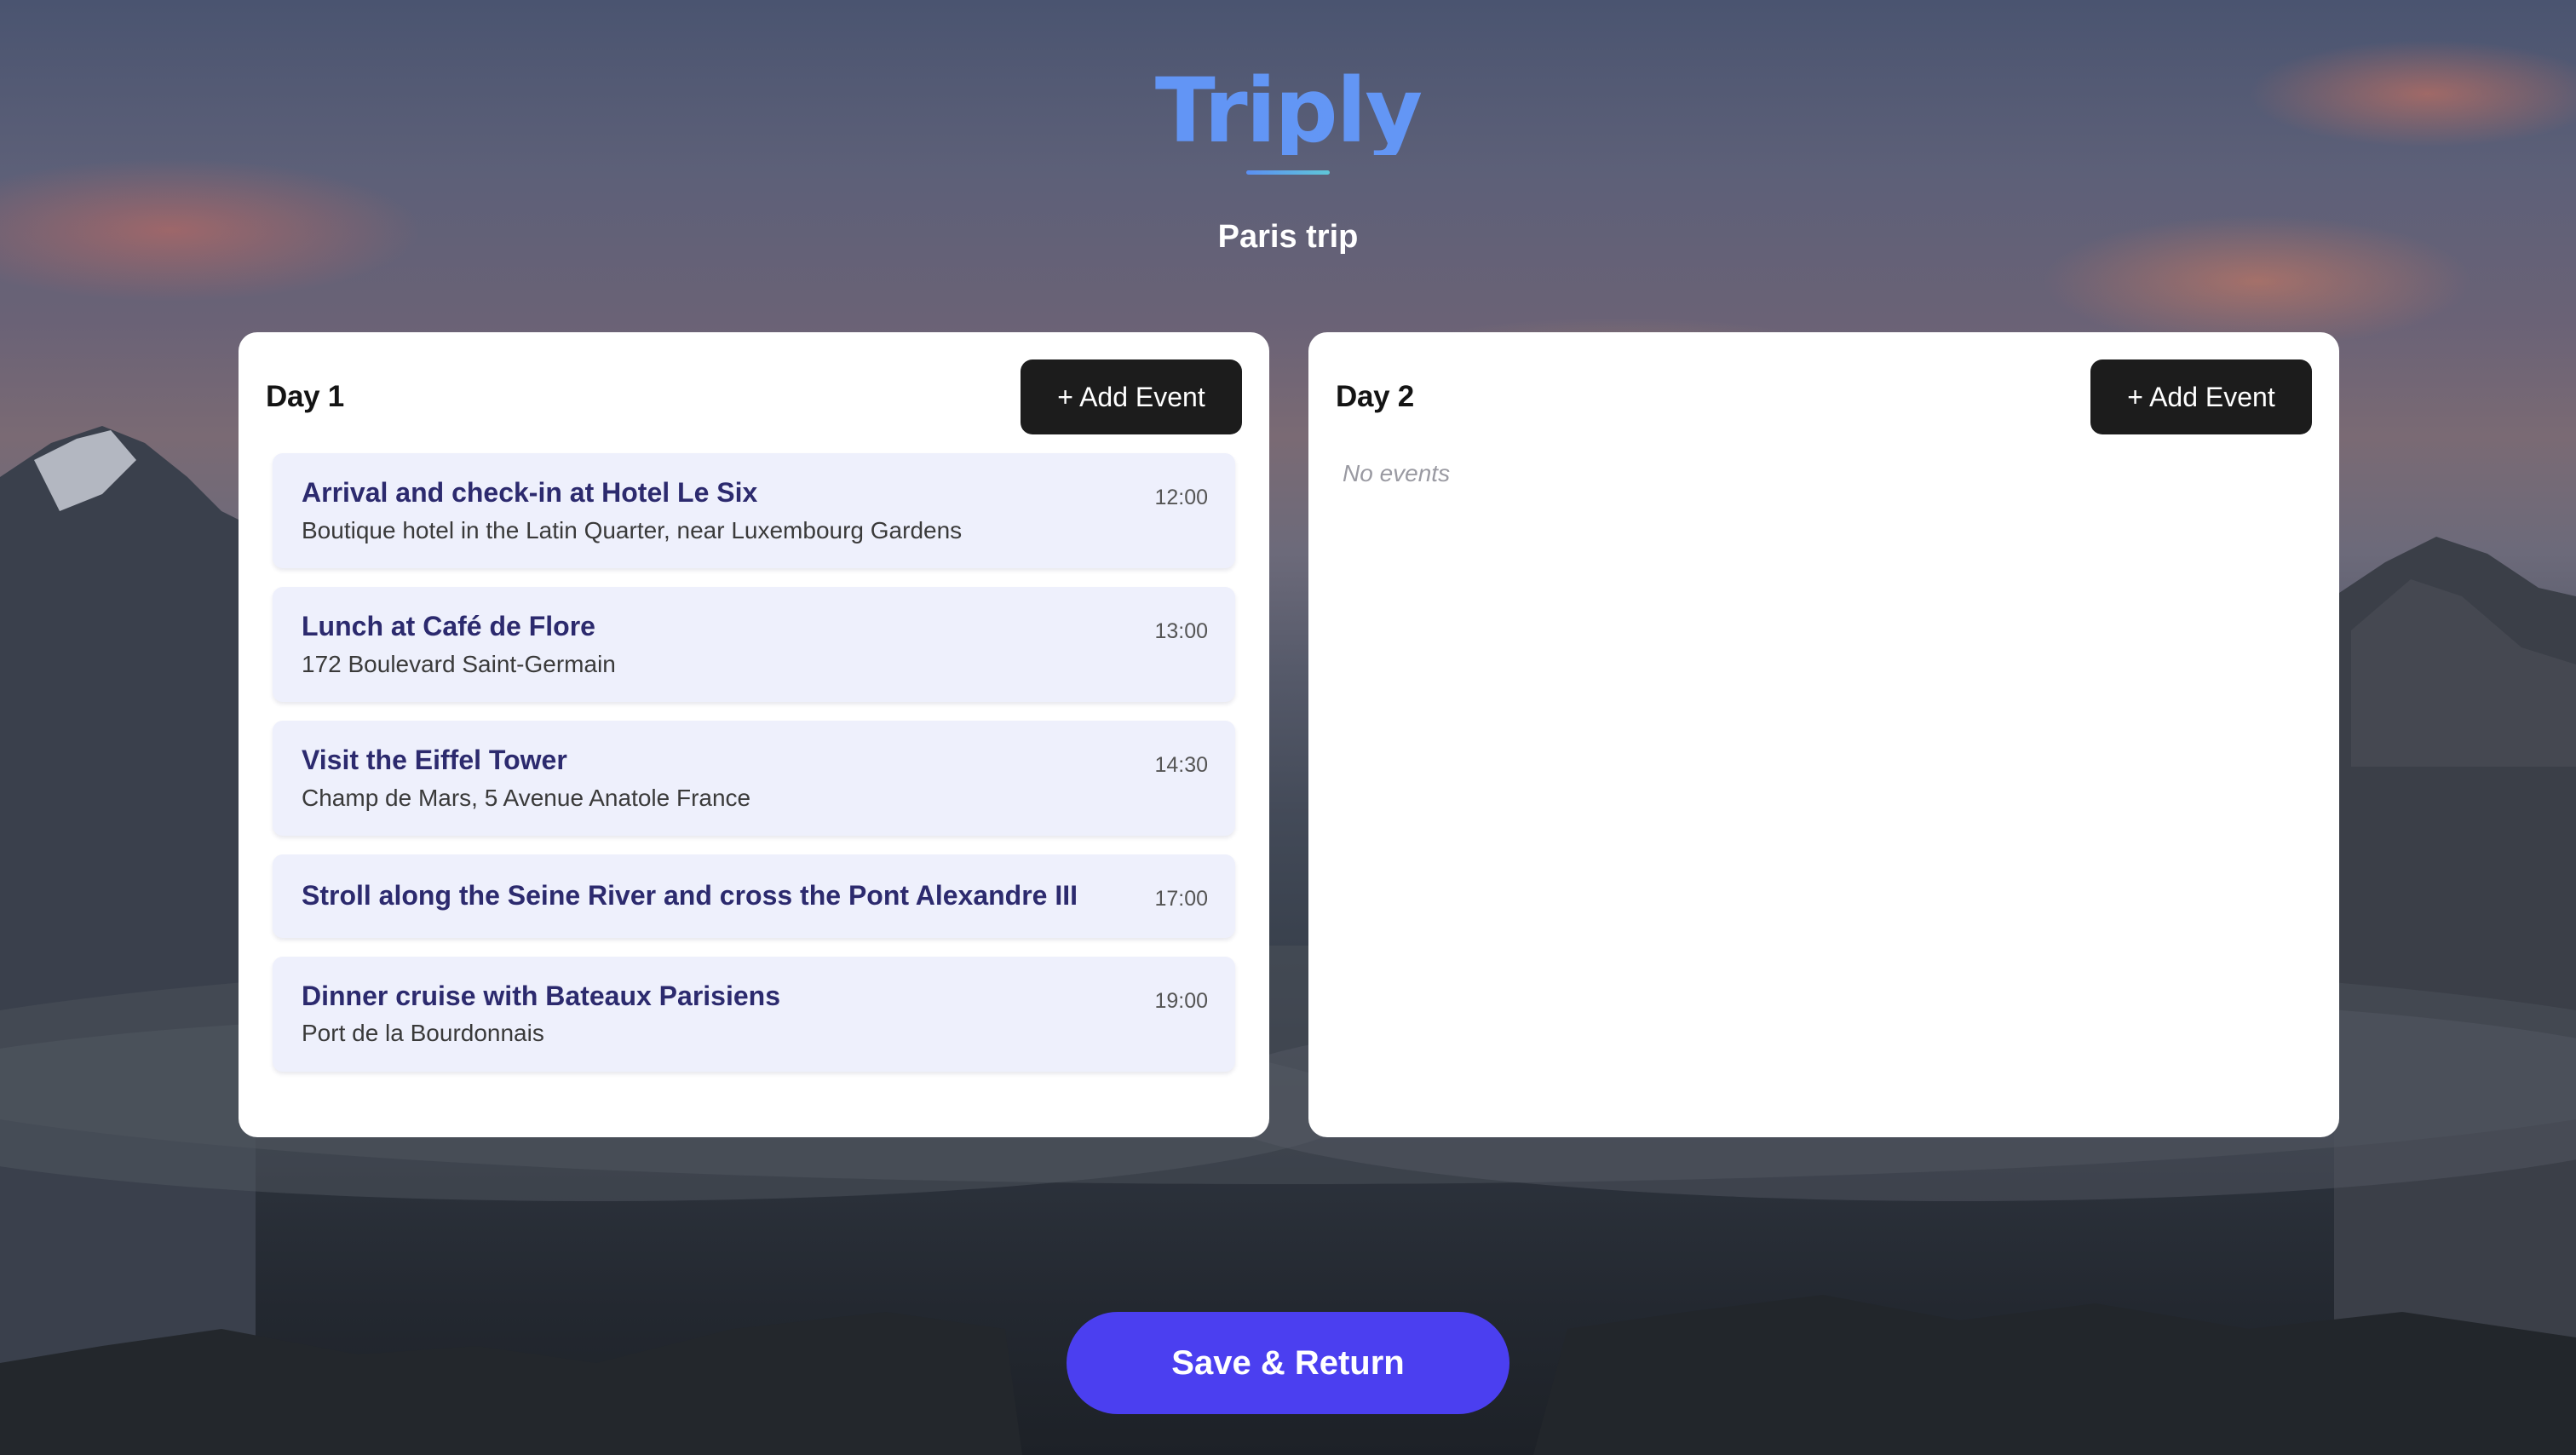  What do you see at coordinates (448, 625) in the screenshot?
I see `event-title: Lunch at Café de Flore` at bounding box center [448, 625].